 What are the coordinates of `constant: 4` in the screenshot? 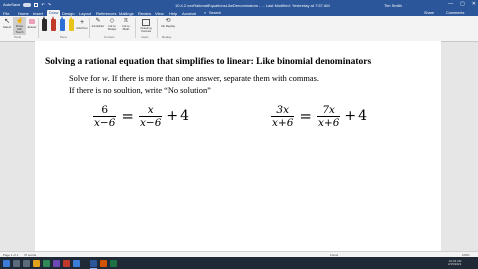 It's located at (185, 116).